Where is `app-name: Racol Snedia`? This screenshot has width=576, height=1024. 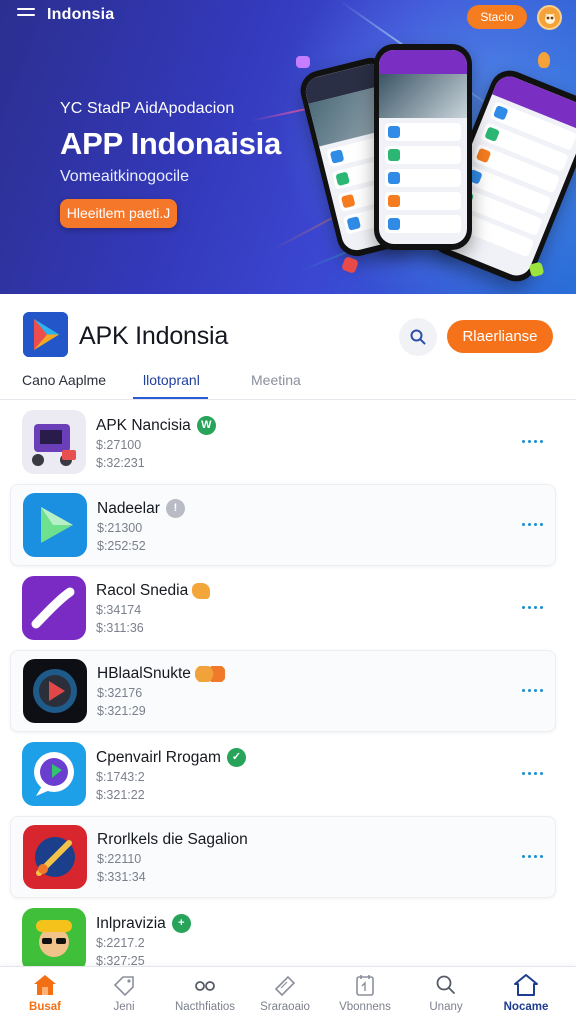
app-name: Racol Snedia is located at coordinates (142, 590).